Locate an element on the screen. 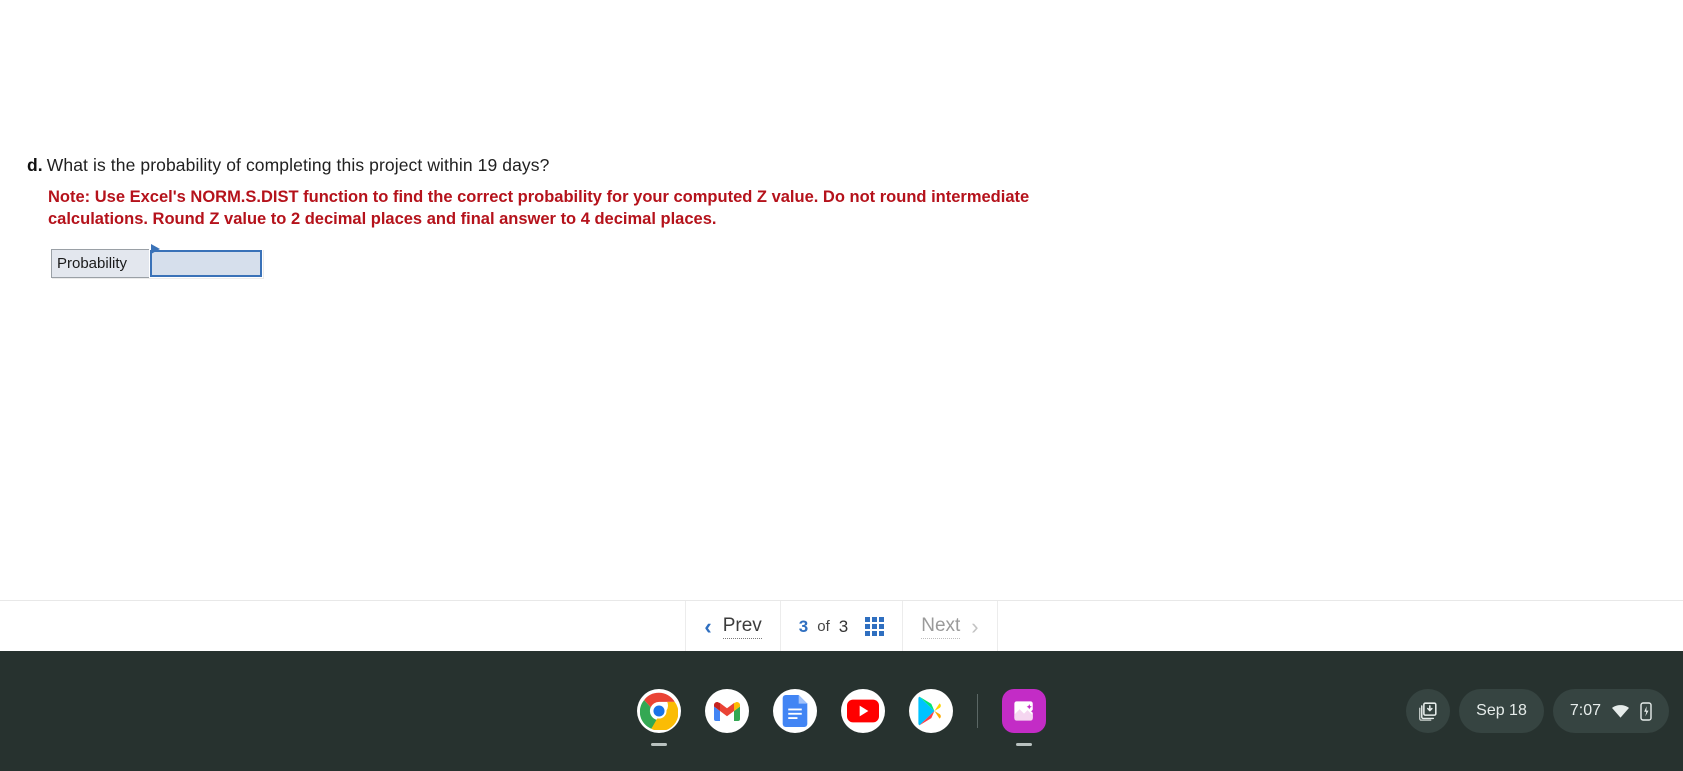  grid-view-icon is located at coordinates (875, 626).